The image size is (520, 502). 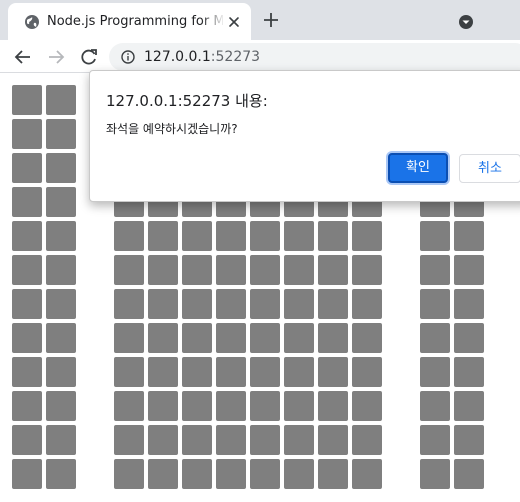 I want to click on cancel-button: 취소, so click(x=489, y=168).